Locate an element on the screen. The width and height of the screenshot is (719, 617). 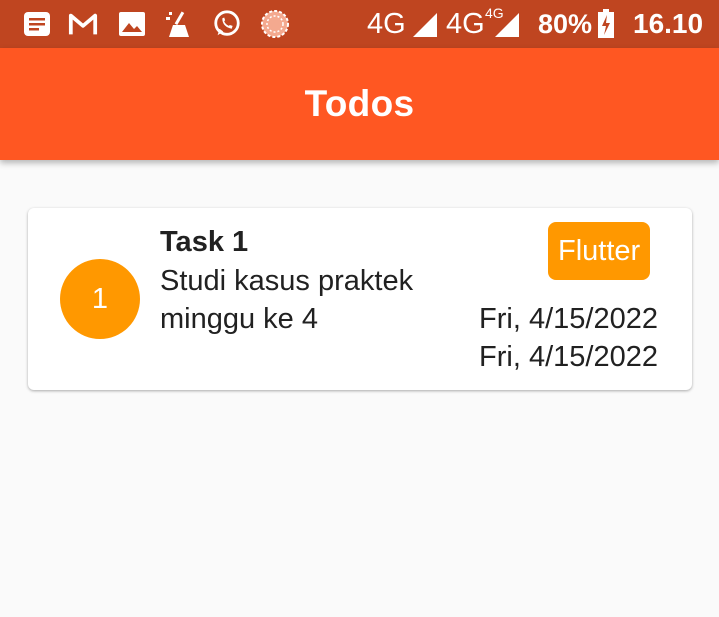
todo-description: Studi kasus praktek minggu ke 4 is located at coordinates (287, 300).